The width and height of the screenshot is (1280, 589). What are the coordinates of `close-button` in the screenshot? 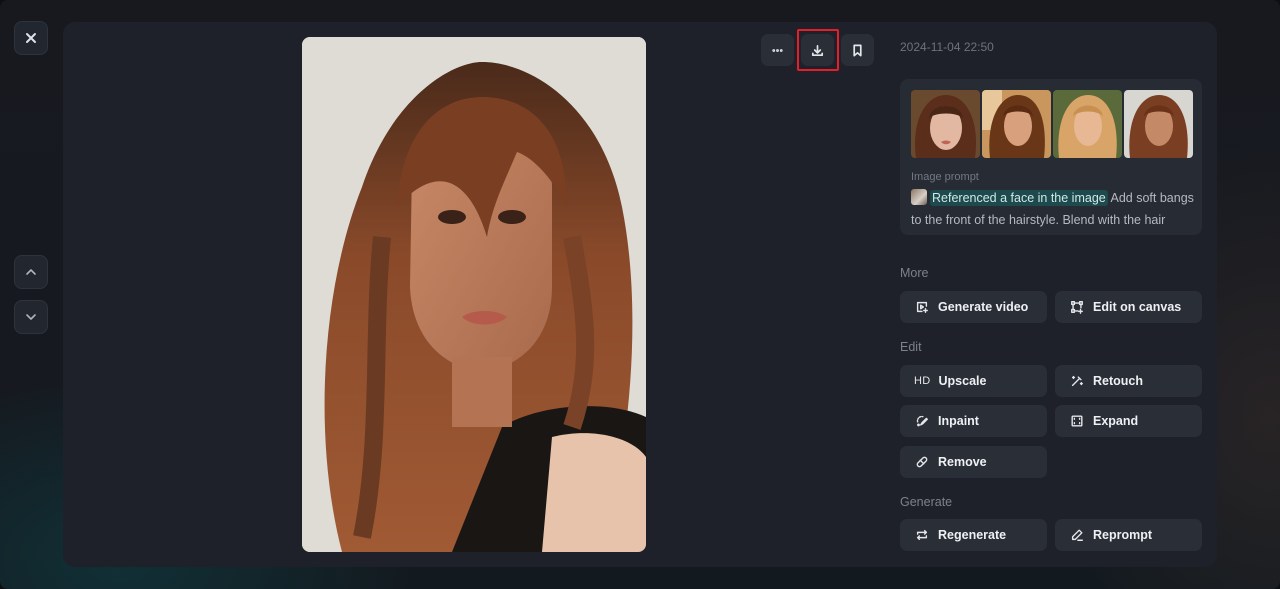 It's located at (31, 38).